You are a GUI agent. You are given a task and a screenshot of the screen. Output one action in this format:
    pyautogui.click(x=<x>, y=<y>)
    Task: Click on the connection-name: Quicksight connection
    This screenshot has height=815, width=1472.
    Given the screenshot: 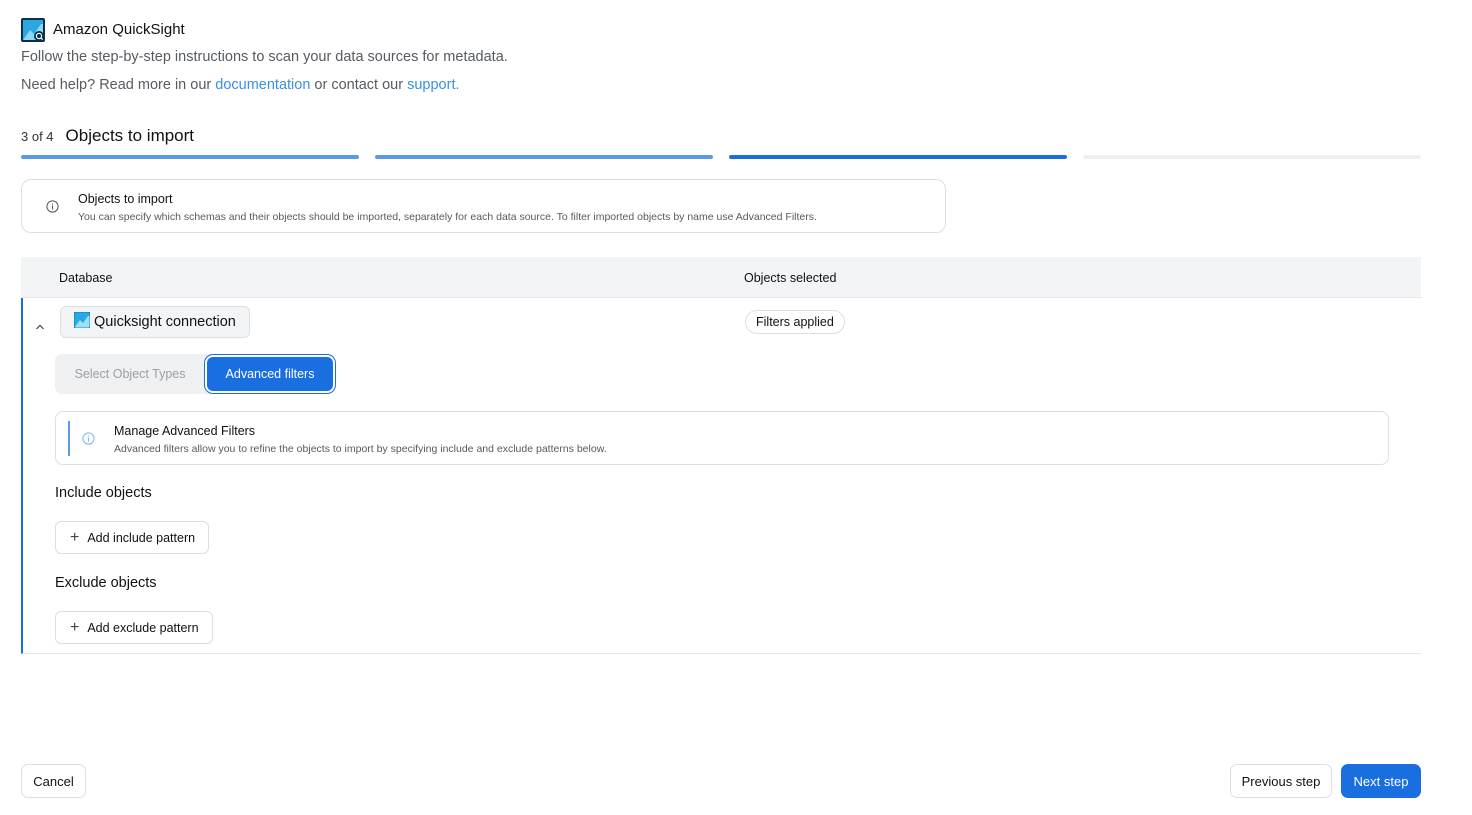 What is the action you would take?
    pyautogui.click(x=165, y=322)
    